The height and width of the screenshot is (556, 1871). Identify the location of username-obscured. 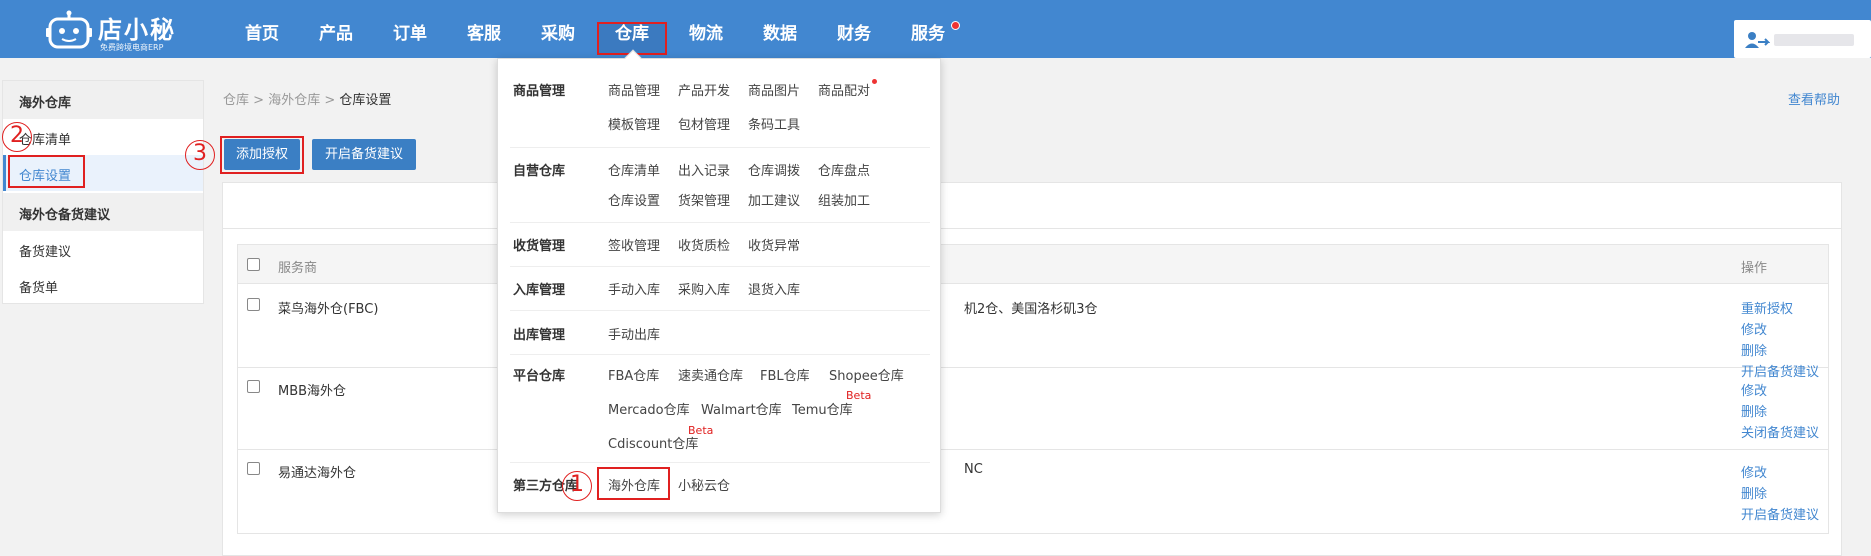
(1814, 40).